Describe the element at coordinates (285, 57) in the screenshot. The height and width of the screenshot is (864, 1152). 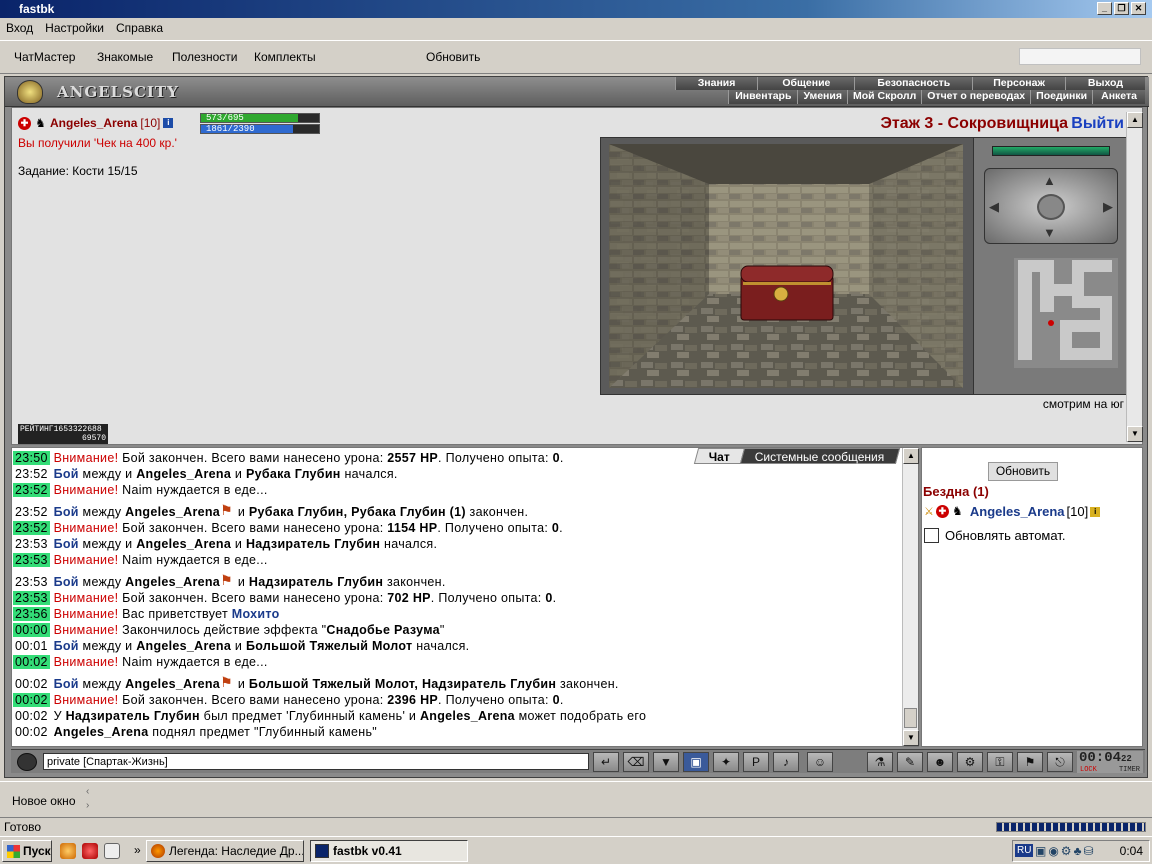
I see `sets-button: Комплекты` at that location.